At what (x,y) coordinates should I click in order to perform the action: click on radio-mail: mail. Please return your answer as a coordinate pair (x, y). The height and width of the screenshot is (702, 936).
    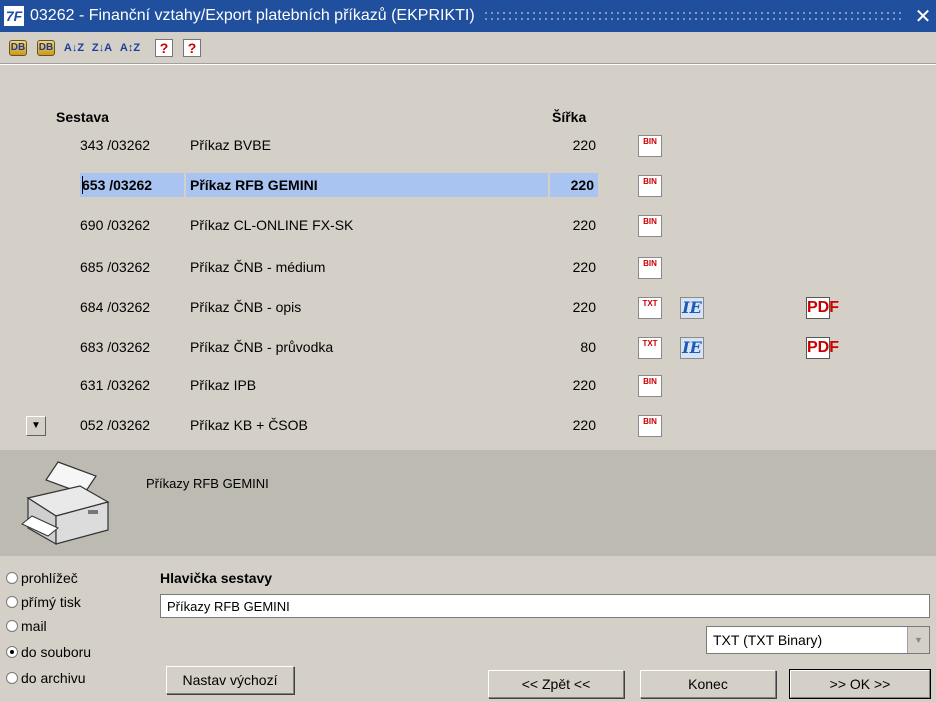
    Looking at the image, I should click on (26, 626).